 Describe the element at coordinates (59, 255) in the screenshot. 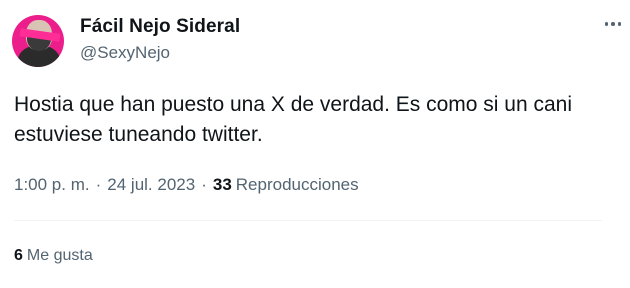

I see `likes-label: Me gusta` at that location.